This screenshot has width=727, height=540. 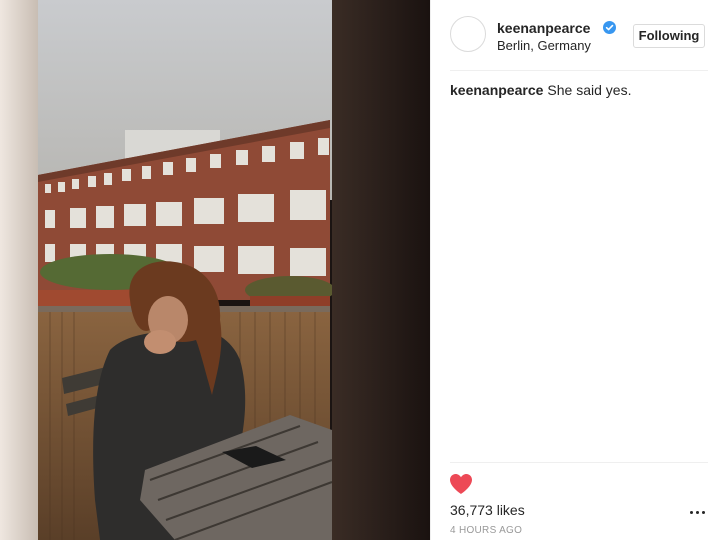 What do you see at coordinates (496, 90) in the screenshot?
I see `caption-username-link: keenanpearce` at bounding box center [496, 90].